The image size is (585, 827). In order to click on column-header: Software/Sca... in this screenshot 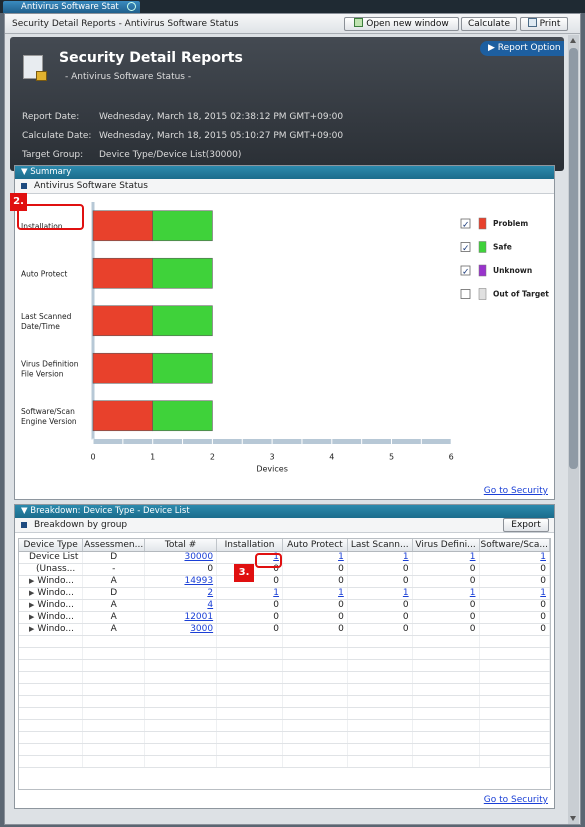, I will do `click(514, 545)`.